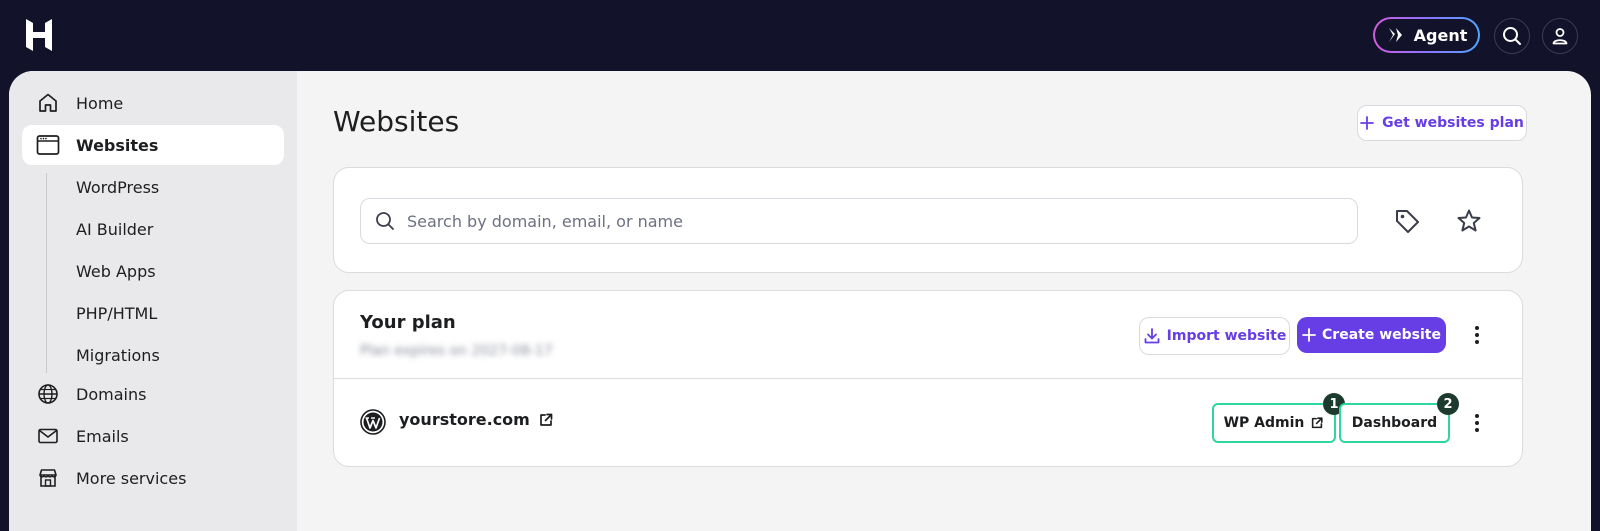 Image resolution: width=1600 pixels, height=531 pixels. What do you see at coordinates (102, 436) in the screenshot?
I see `sidebar-item-label: Emails` at bounding box center [102, 436].